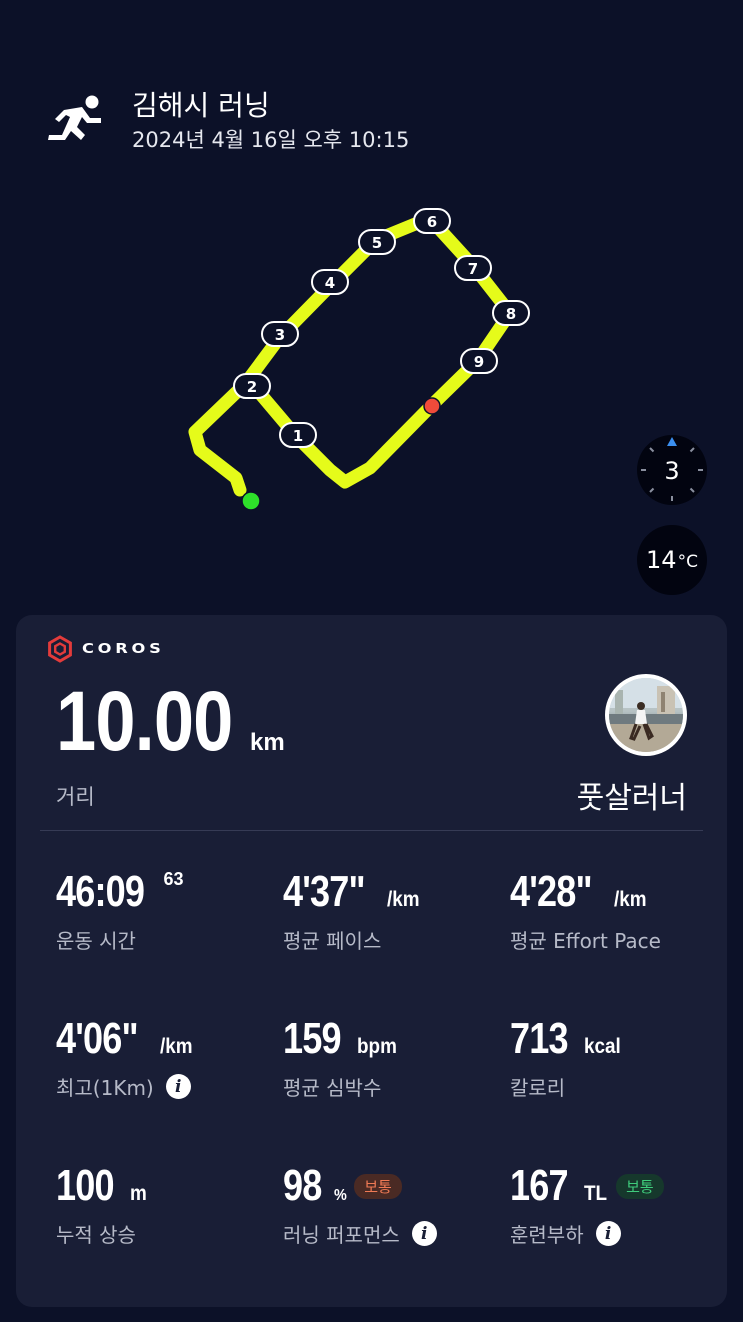 The image size is (743, 1322). Describe the element at coordinates (661, 560) in the screenshot. I see `temperature-value: 14` at that location.